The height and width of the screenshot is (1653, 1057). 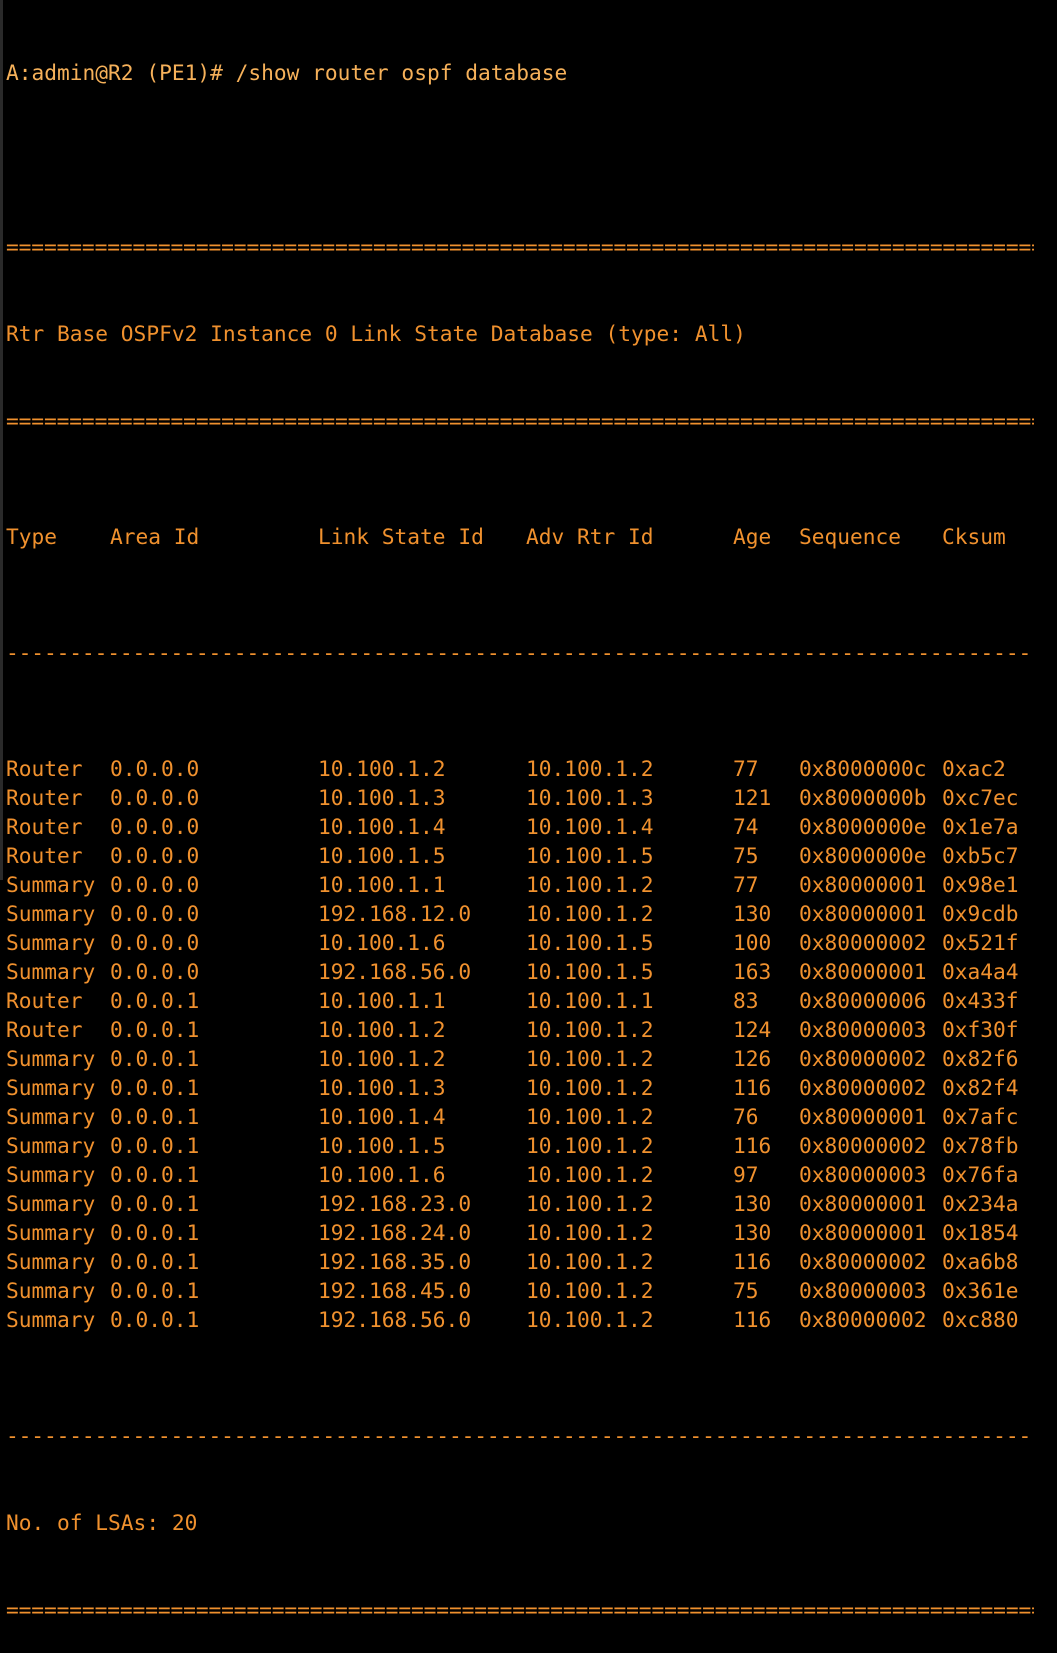 What do you see at coordinates (980, 1290) in the screenshot?
I see `cell-cksum: 0x361e` at bounding box center [980, 1290].